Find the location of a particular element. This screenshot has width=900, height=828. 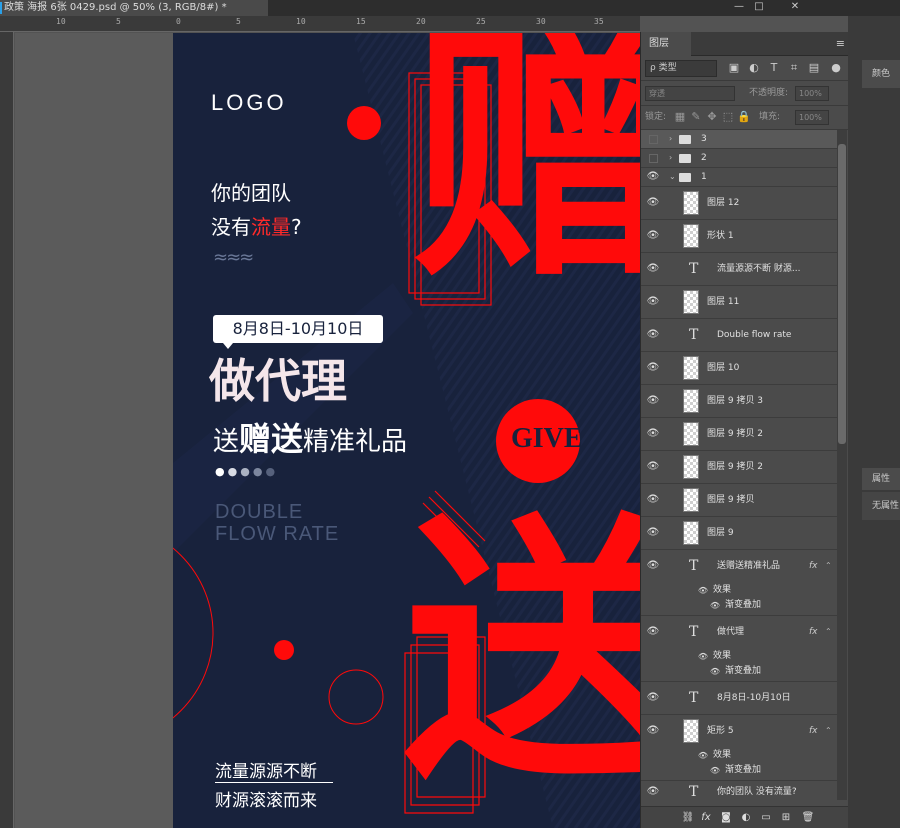

headline: 做代理 is located at coordinates (278, 381).